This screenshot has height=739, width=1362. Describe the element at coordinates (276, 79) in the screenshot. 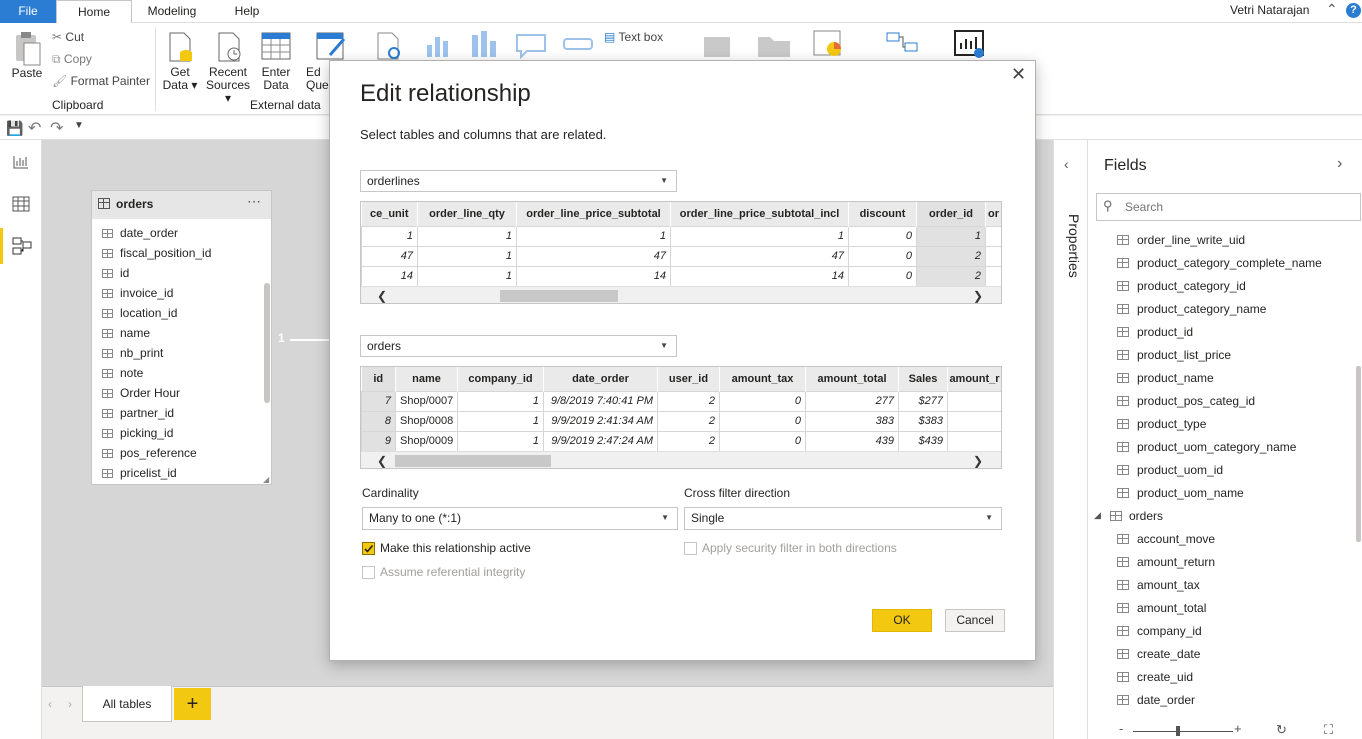

I see `enter-data-button: Enter Data` at that location.